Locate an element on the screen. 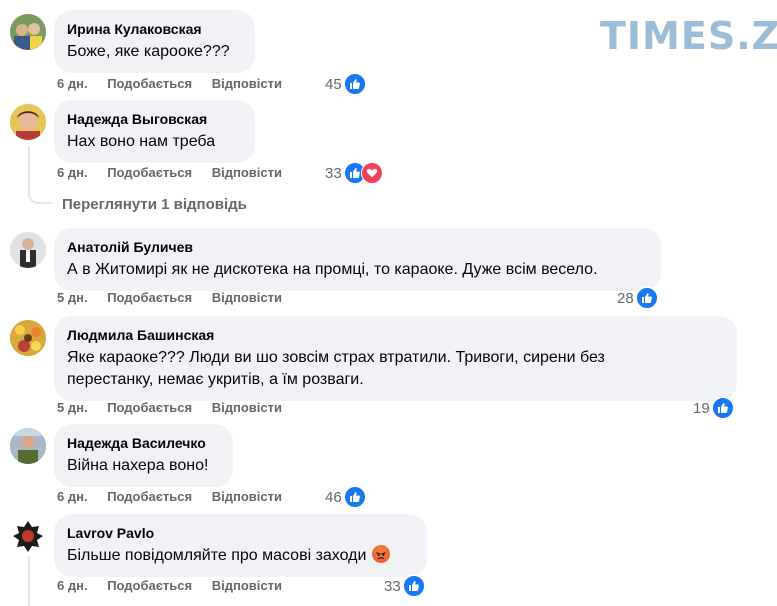  view-replies-link: Переглянути 1 відповідь is located at coordinates (154, 204).